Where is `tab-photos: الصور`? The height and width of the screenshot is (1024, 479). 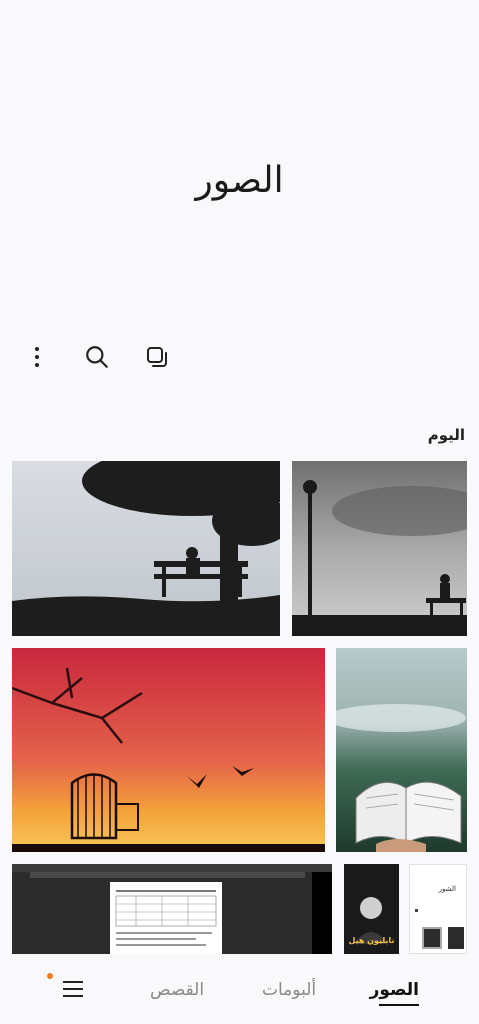 tab-photos: الصور is located at coordinates (394, 990).